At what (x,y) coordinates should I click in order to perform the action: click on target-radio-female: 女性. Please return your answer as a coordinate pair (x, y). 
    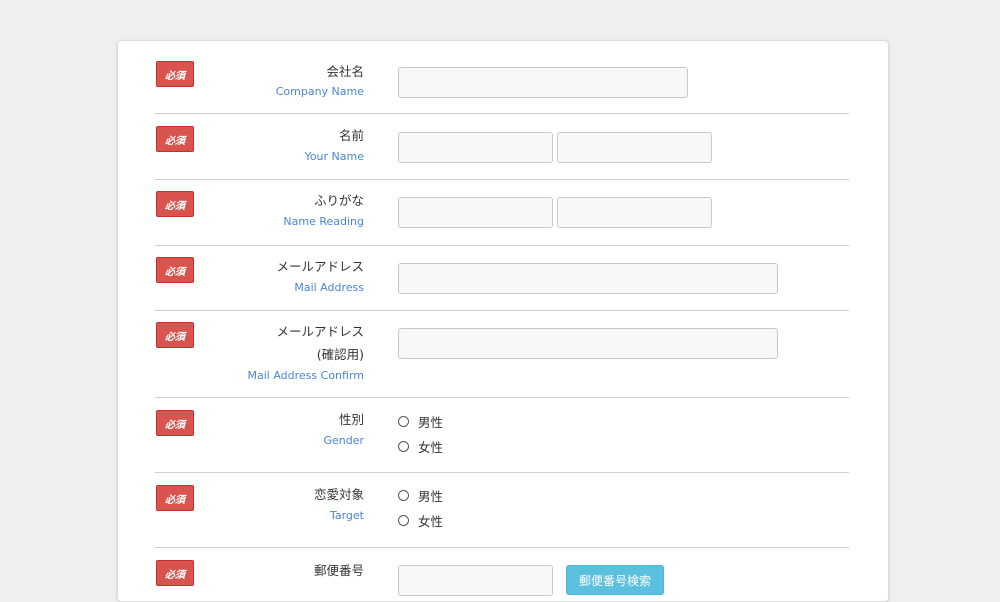
    Looking at the image, I should click on (421, 520).